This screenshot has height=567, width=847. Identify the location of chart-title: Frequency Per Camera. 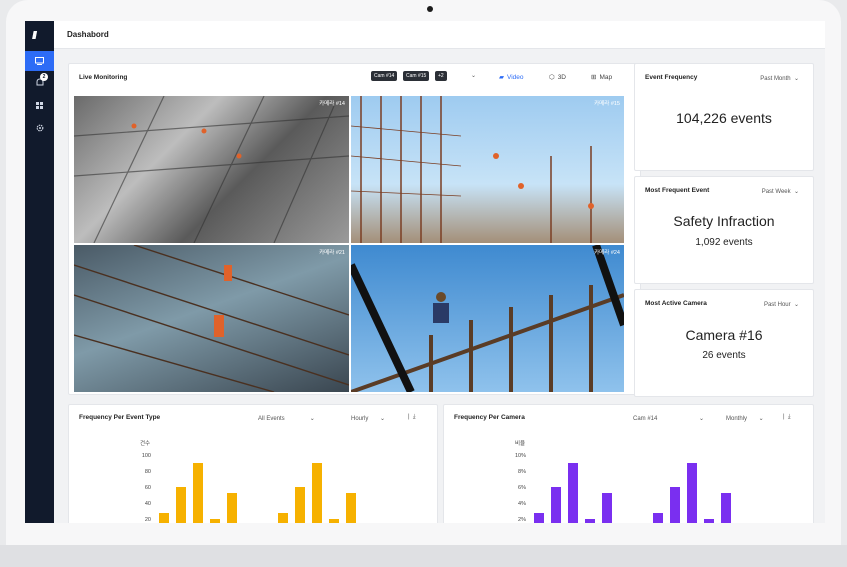
(489, 417).